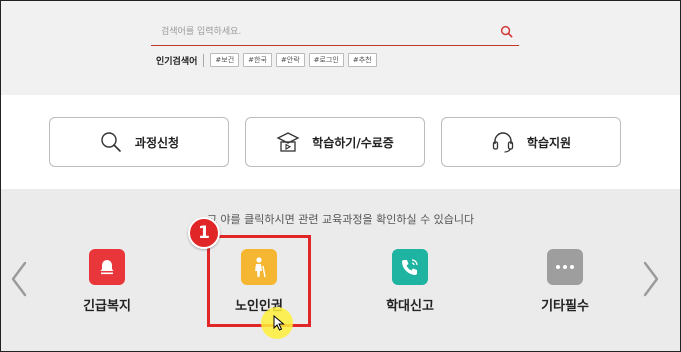  I want to click on popular-searches-label: 인기검색어, so click(180, 60).